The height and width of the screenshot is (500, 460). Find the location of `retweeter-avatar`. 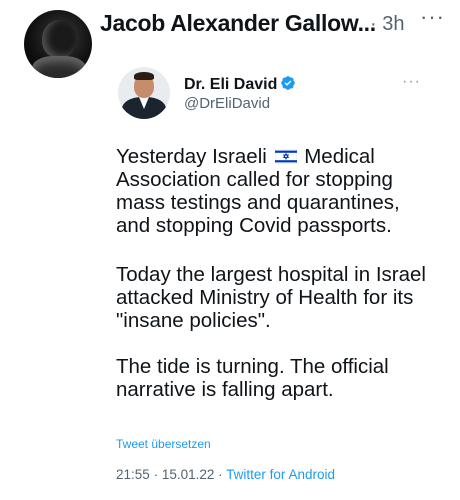

retweeter-avatar is located at coordinates (58, 44).